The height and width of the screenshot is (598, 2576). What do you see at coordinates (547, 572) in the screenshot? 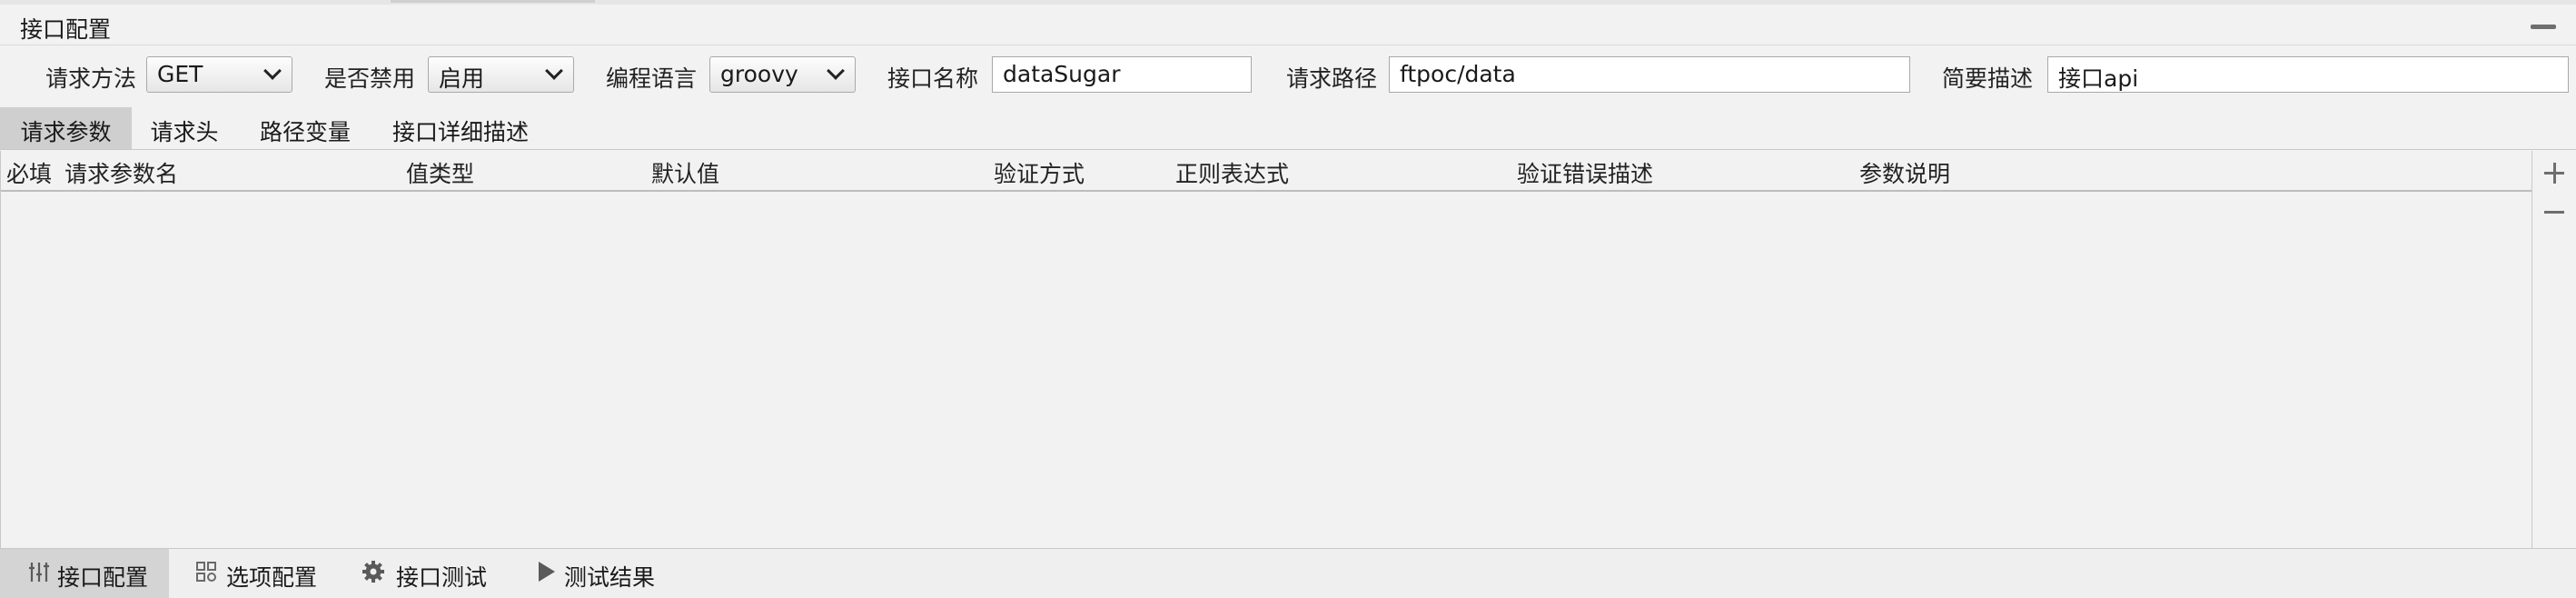
I see `play-icon` at bounding box center [547, 572].